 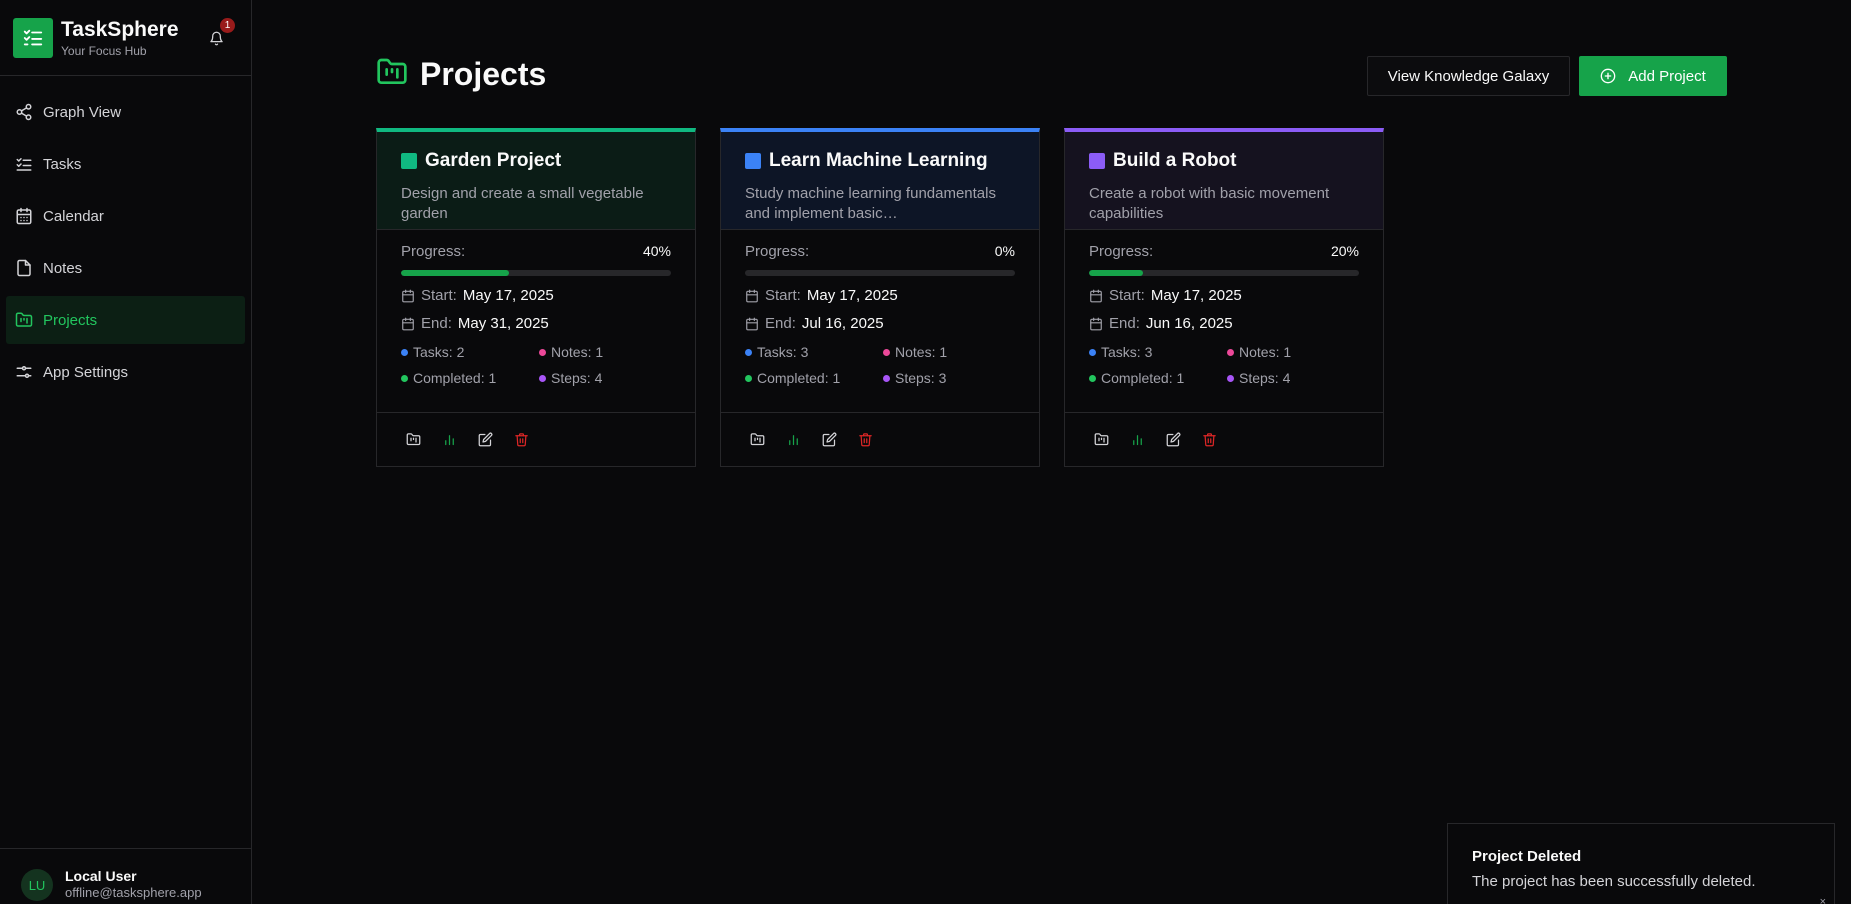 What do you see at coordinates (1224, 365) in the screenshot?
I see `project-stats: Tasks: 3 Notes: 1 Completed: 1 Steps: 4` at bounding box center [1224, 365].